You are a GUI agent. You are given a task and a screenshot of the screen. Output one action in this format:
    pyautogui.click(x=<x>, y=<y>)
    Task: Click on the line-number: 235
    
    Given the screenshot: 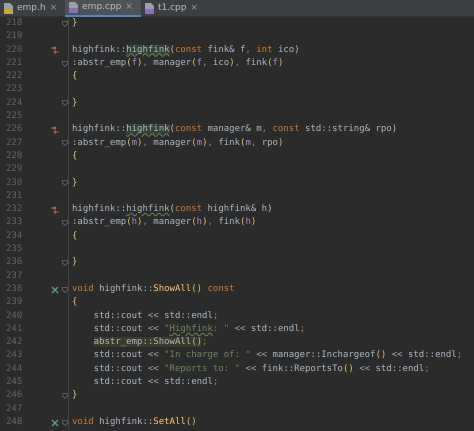 What is the action you would take?
    pyautogui.click(x=14, y=249)
    